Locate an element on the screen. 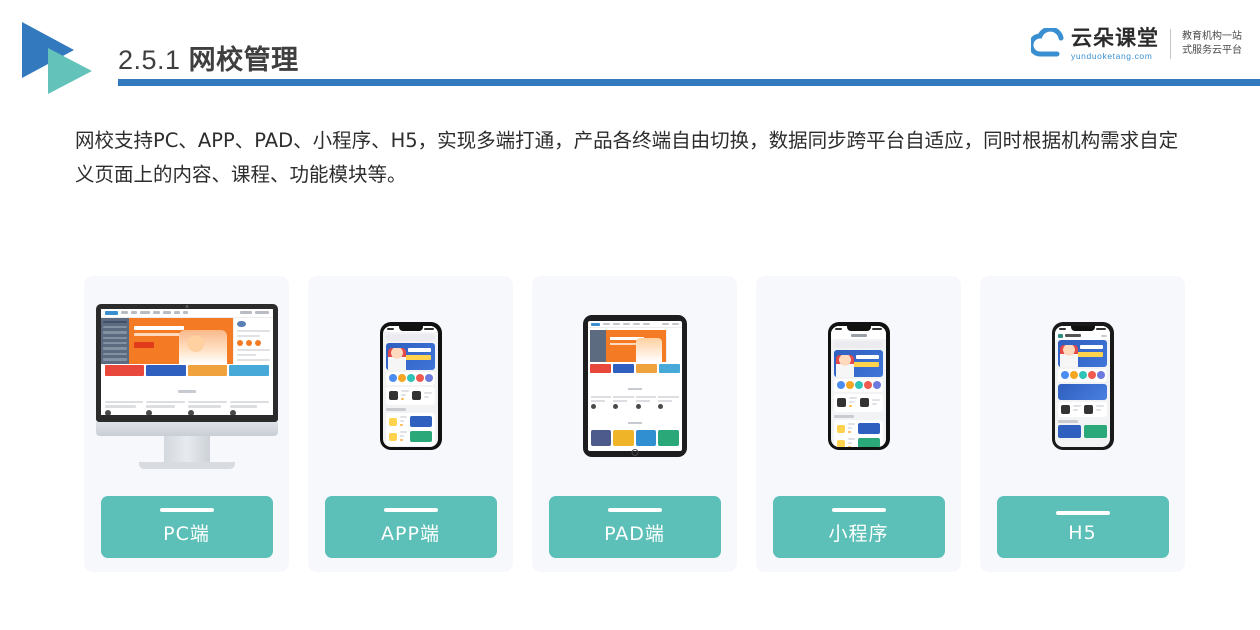 This screenshot has width=1260, height=630. double-triangle-play-icon is located at coordinates (63, 58).